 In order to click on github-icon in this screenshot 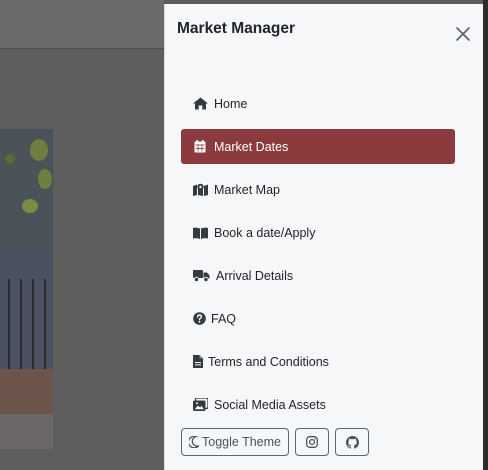, I will do `click(352, 442)`.